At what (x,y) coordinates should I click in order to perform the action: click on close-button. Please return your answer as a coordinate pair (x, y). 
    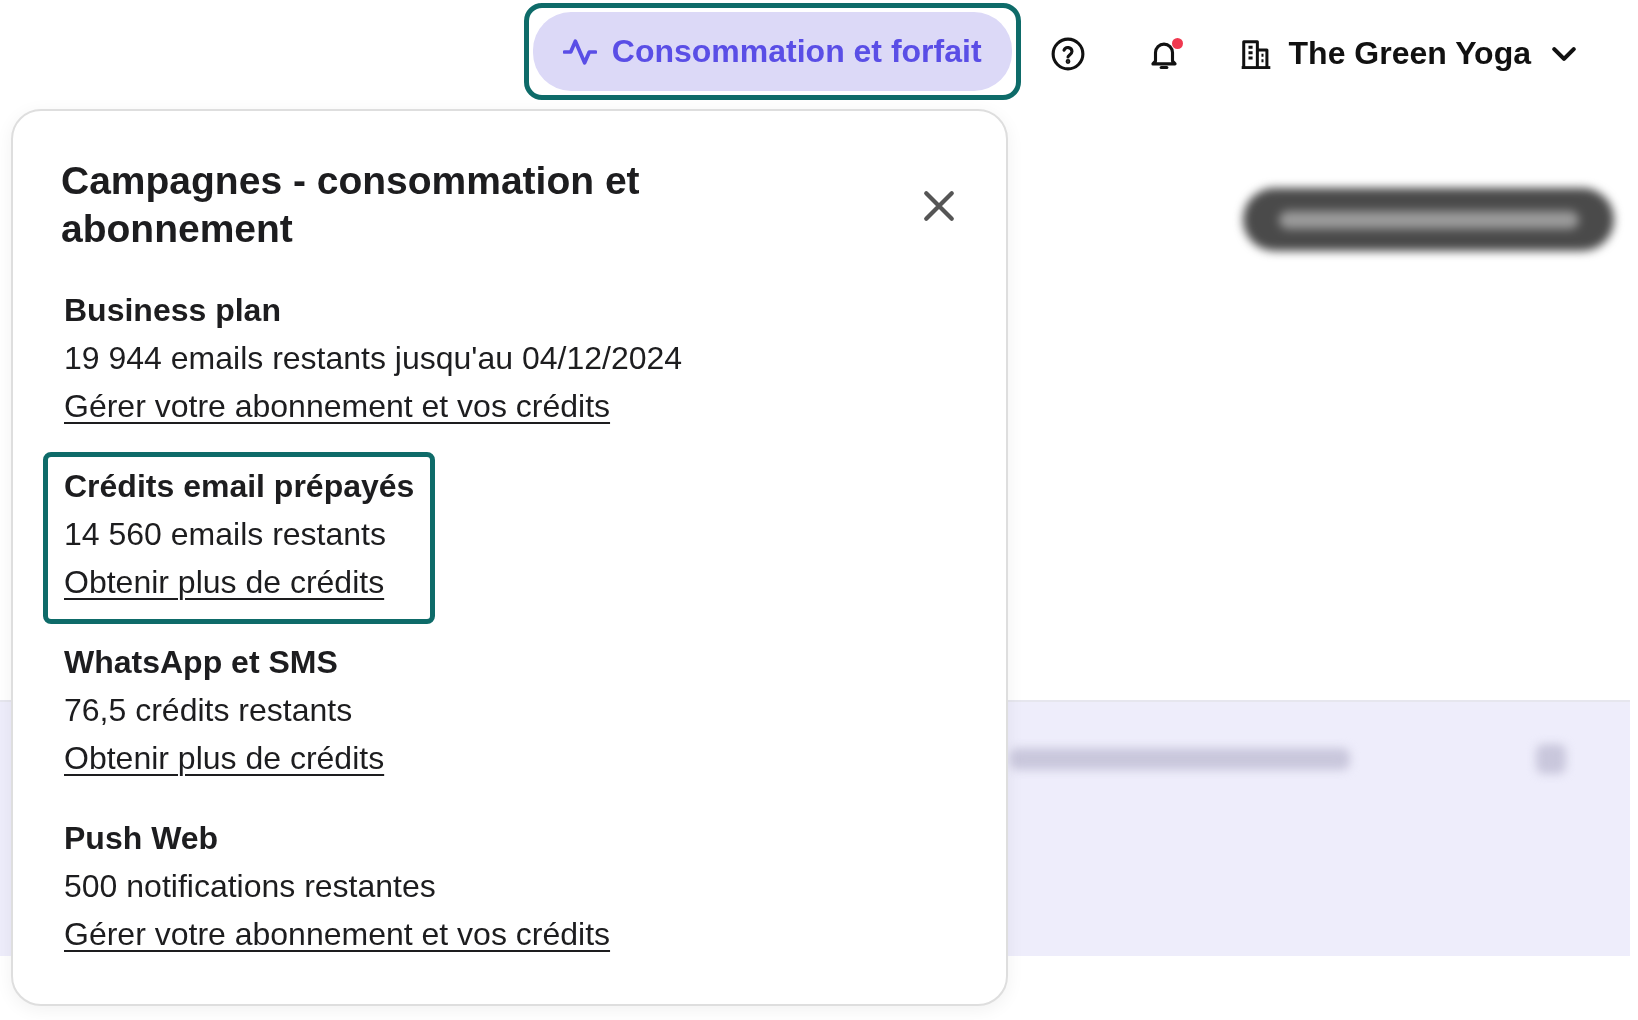
    Looking at the image, I should click on (939, 206).